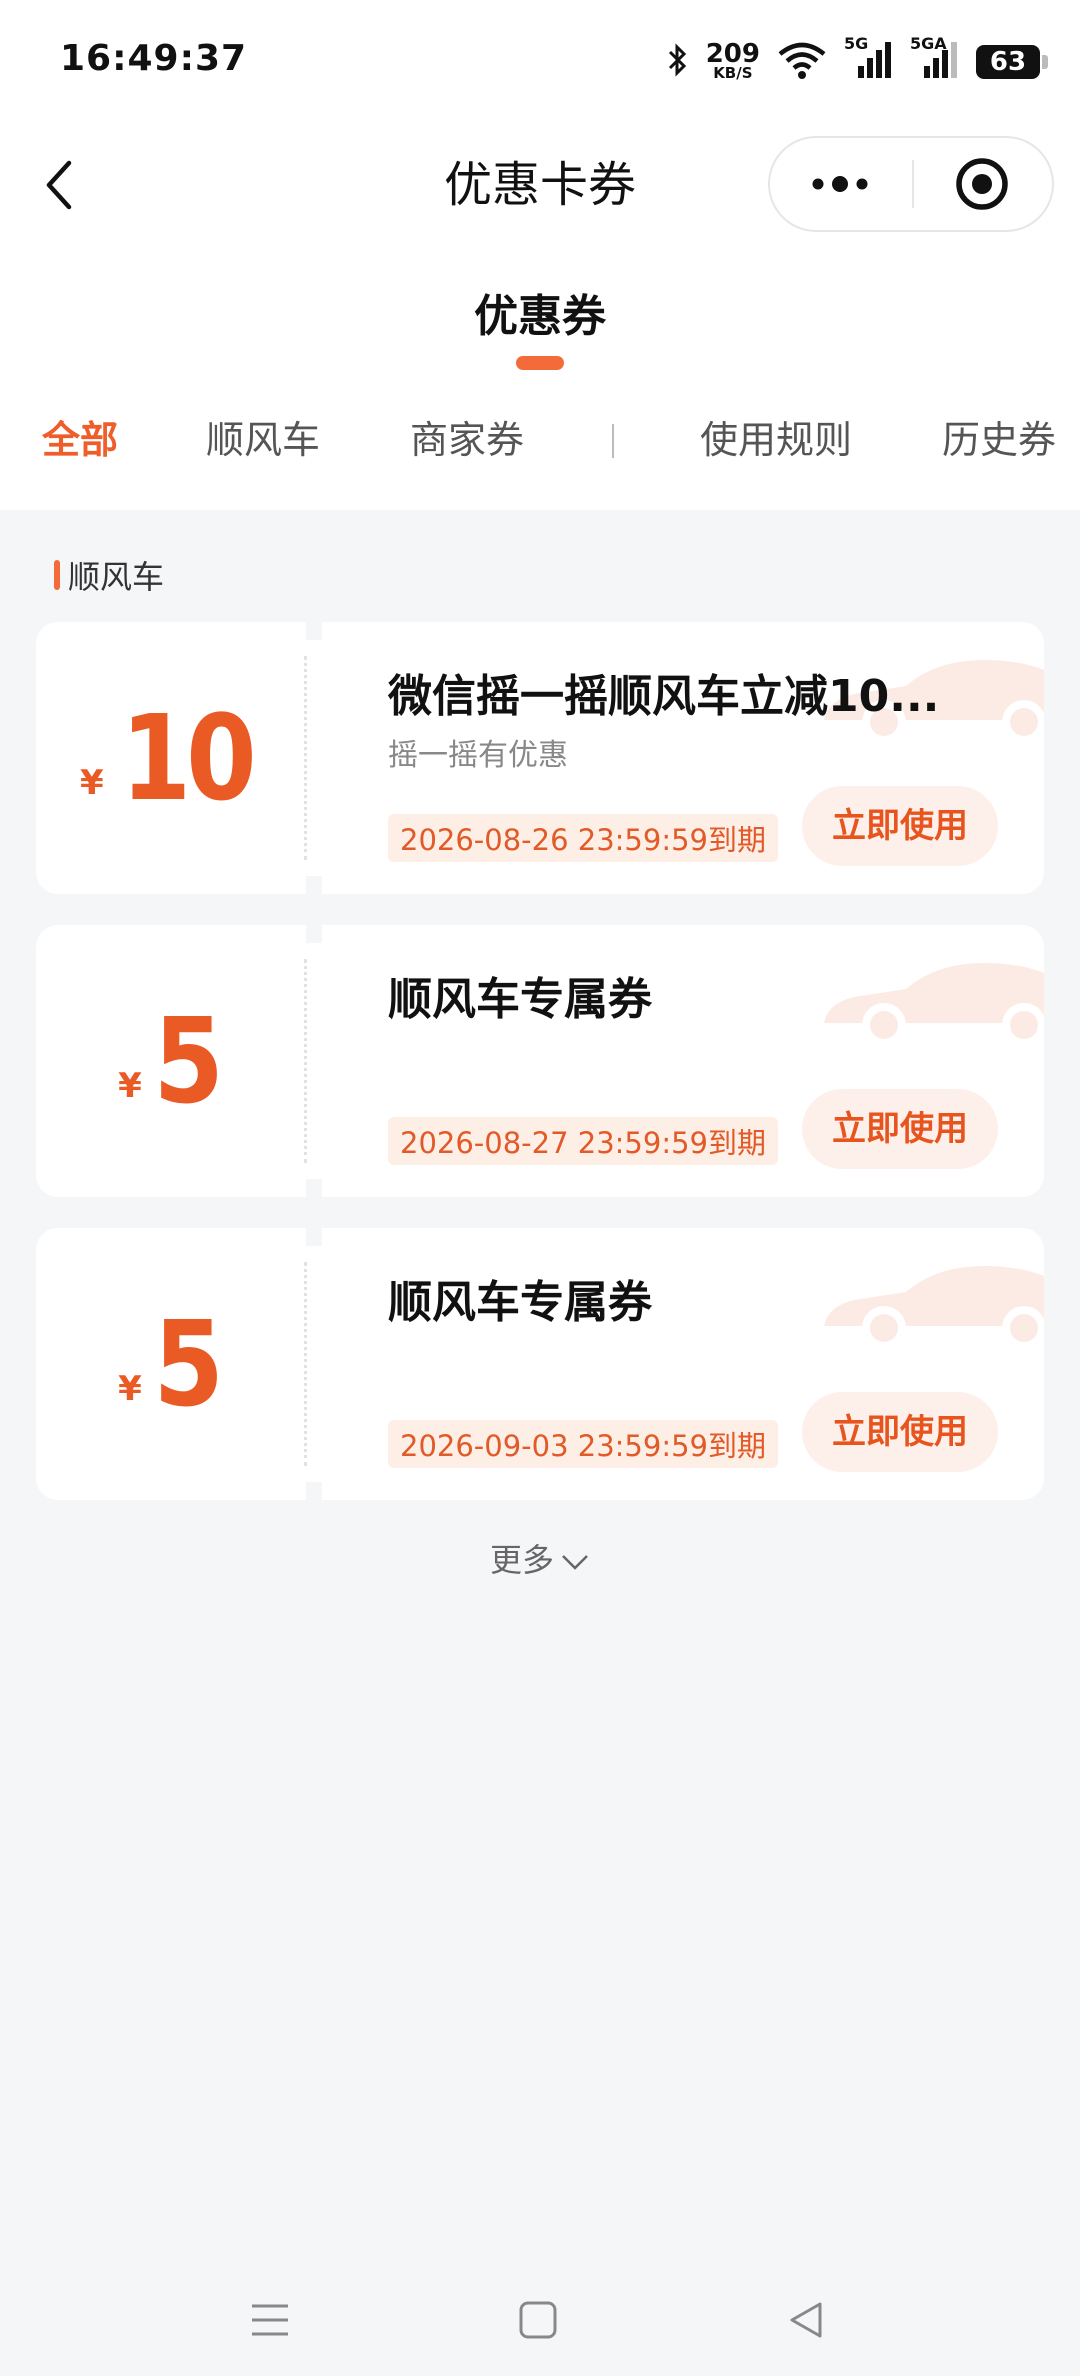  I want to click on coupon-card: ¥ 5 顺风车专属券 2026-08-27 23:59:59到期 立即使用, so click(540, 1061).